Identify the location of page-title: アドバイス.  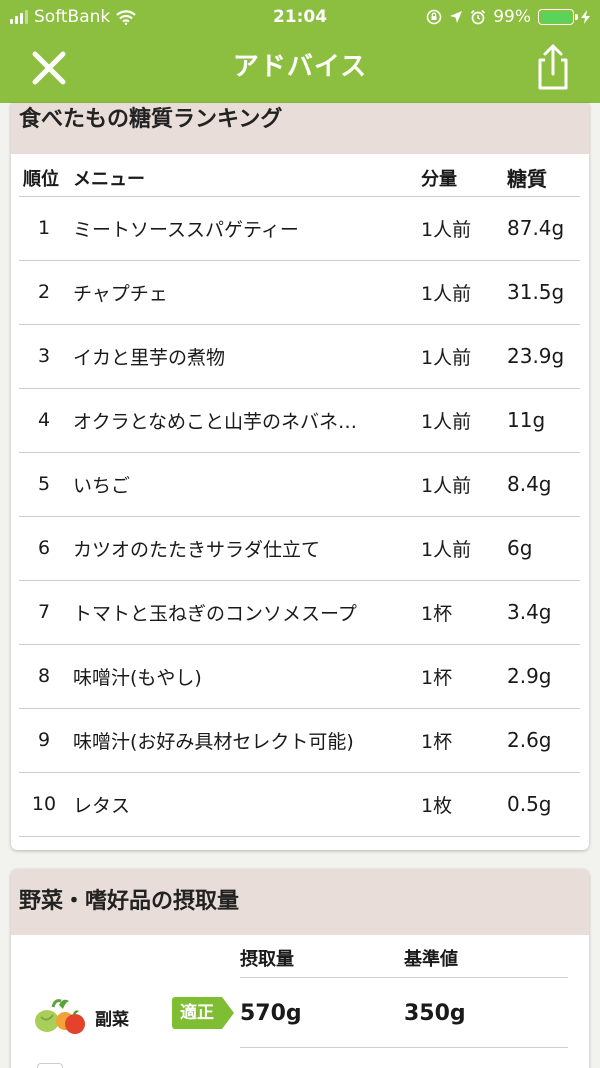
(300, 67).